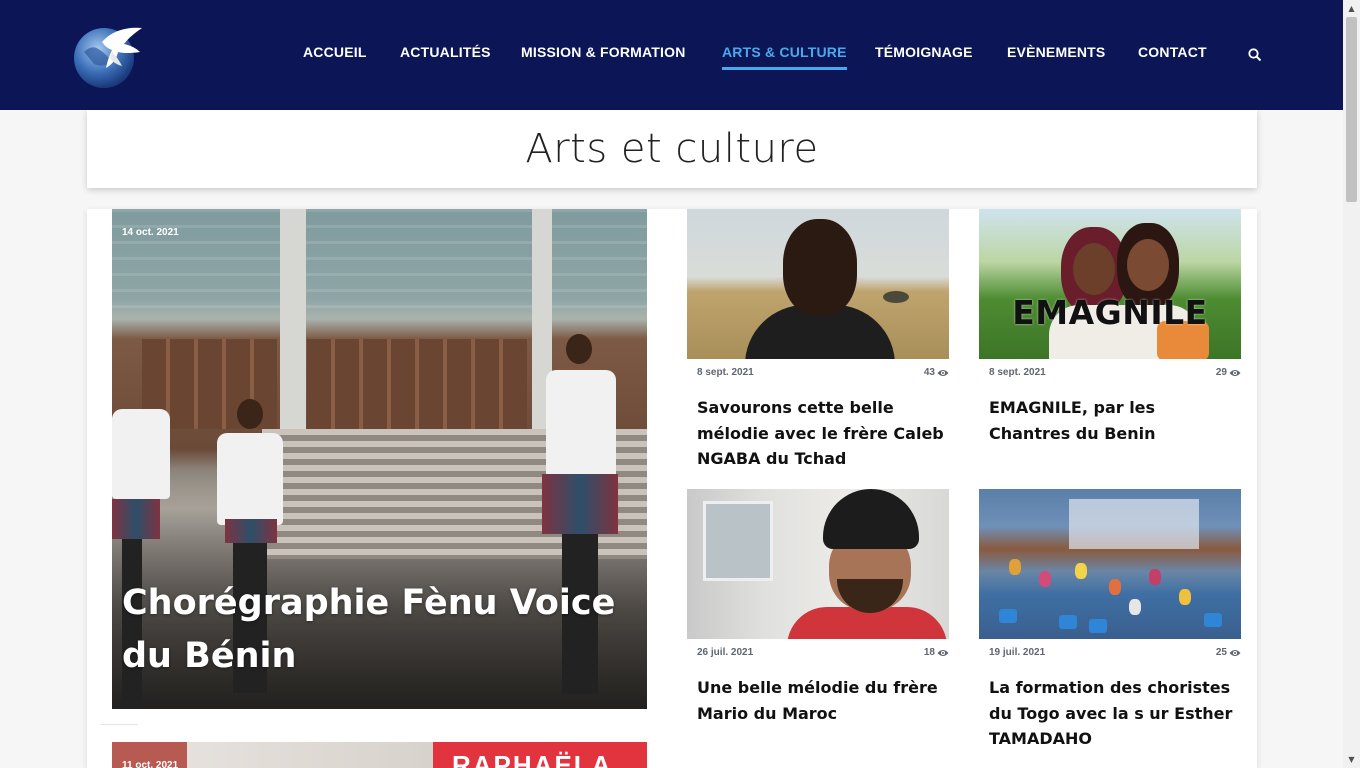 The image size is (1360, 768). What do you see at coordinates (823, 652) in the screenshot?
I see `article-meta: 26 juil. 2021 18` at bounding box center [823, 652].